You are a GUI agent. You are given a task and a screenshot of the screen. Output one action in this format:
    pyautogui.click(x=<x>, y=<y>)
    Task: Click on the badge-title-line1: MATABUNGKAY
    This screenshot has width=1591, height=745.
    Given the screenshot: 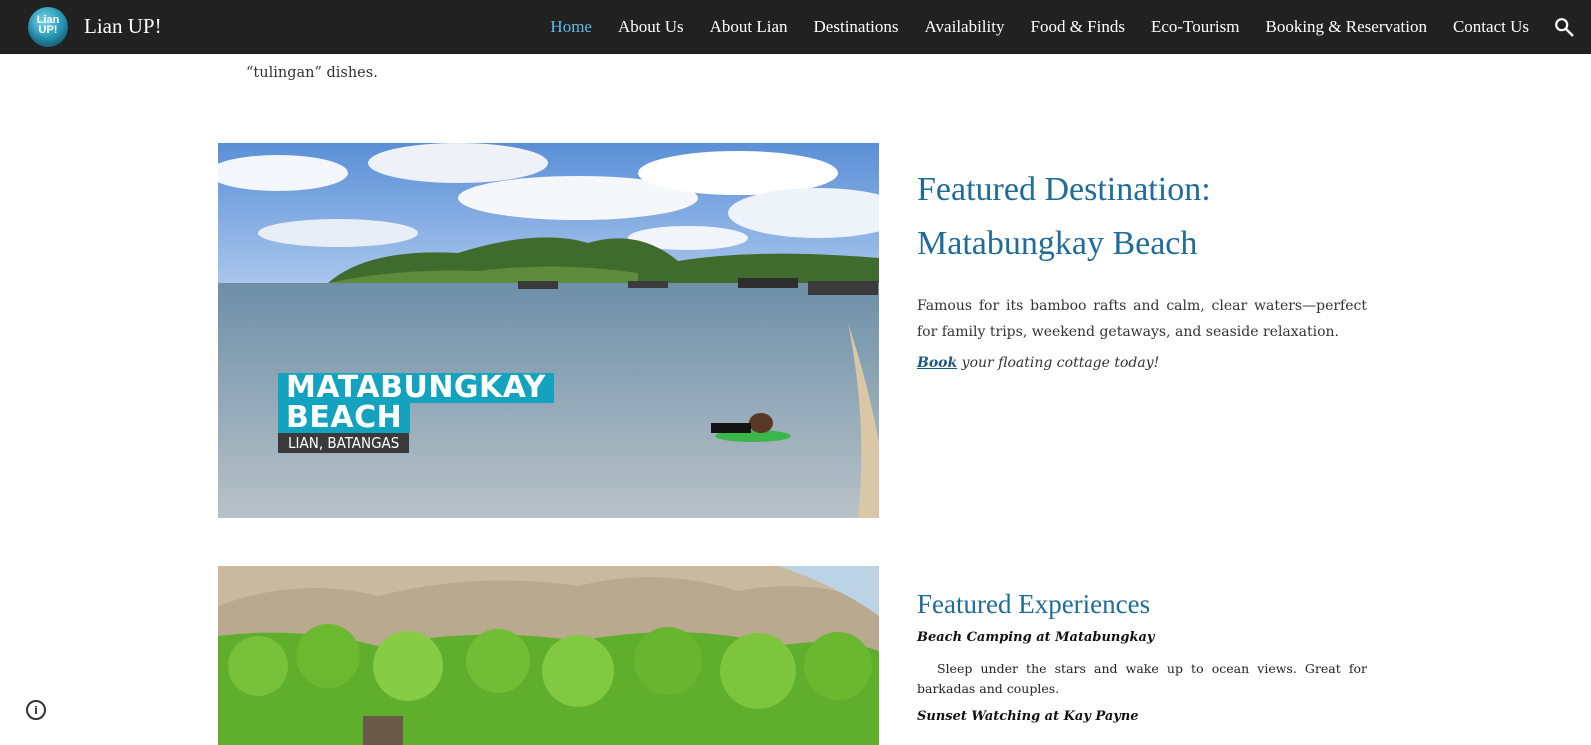 What is the action you would take?
    pyautogui.click(x=416, y=388)
    